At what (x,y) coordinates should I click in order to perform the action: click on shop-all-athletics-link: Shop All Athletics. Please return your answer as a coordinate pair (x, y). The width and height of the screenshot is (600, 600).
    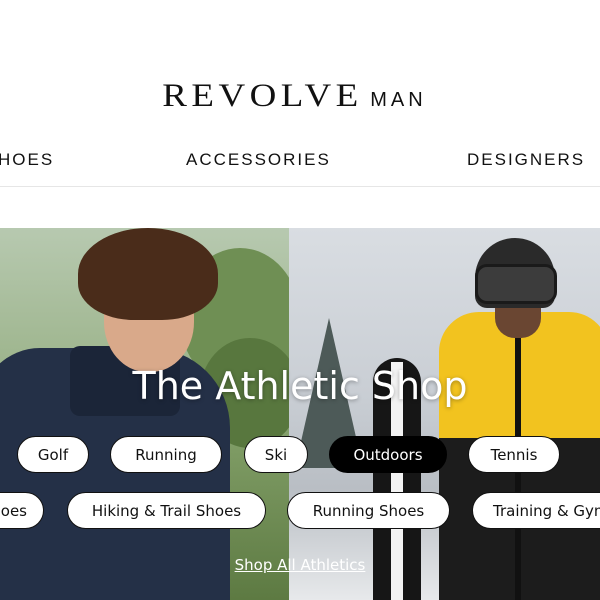
    Looking at the image, I should click on (300, 565).